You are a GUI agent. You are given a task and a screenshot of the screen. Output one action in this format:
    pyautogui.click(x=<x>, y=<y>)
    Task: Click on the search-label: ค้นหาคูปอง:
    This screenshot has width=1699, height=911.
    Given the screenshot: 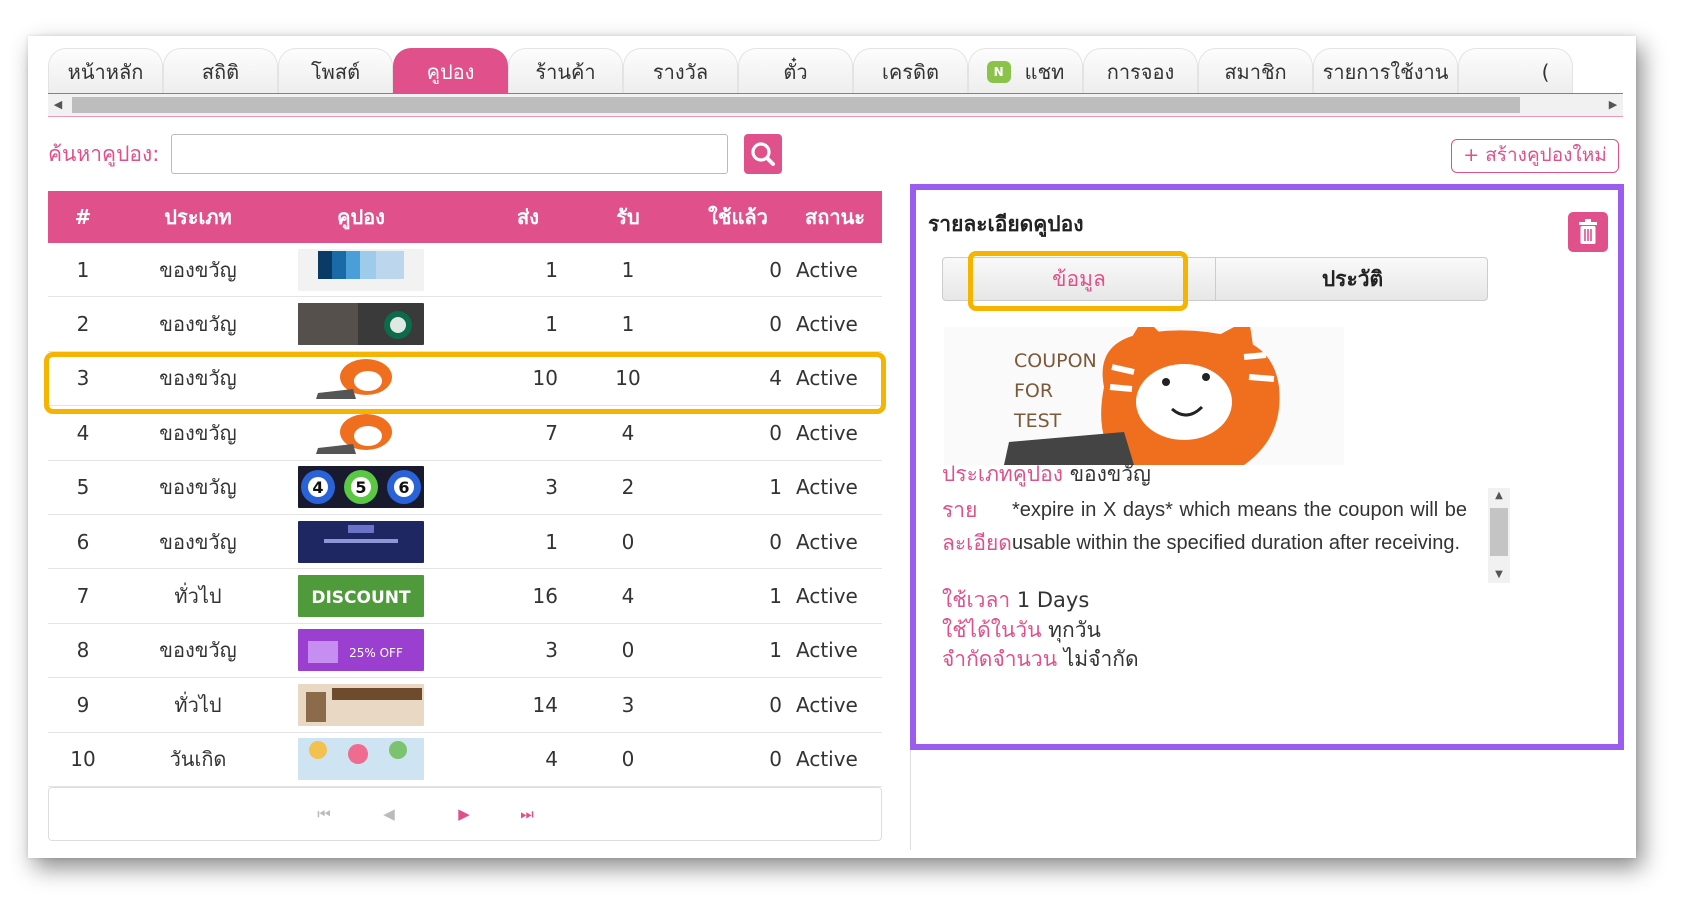 What is the action you would take?
    pyautogui.click(x=104, y=154)
    